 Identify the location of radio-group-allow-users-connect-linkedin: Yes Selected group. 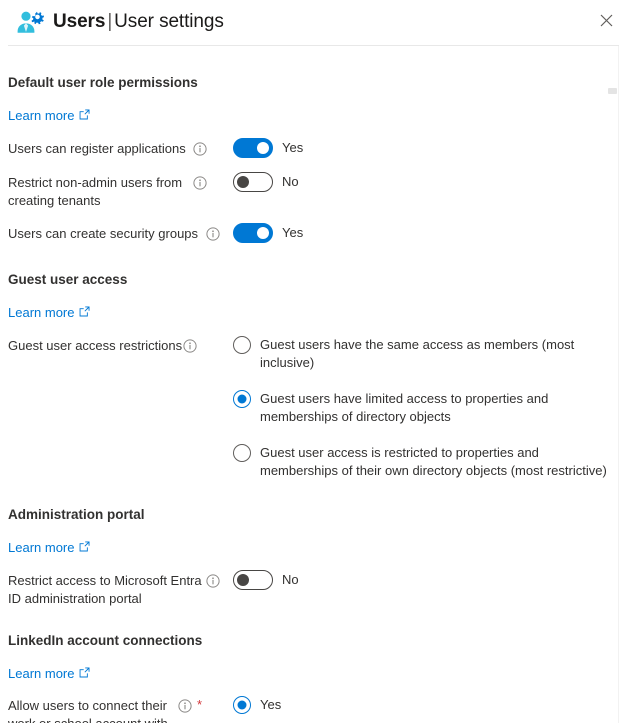
(348, 709).